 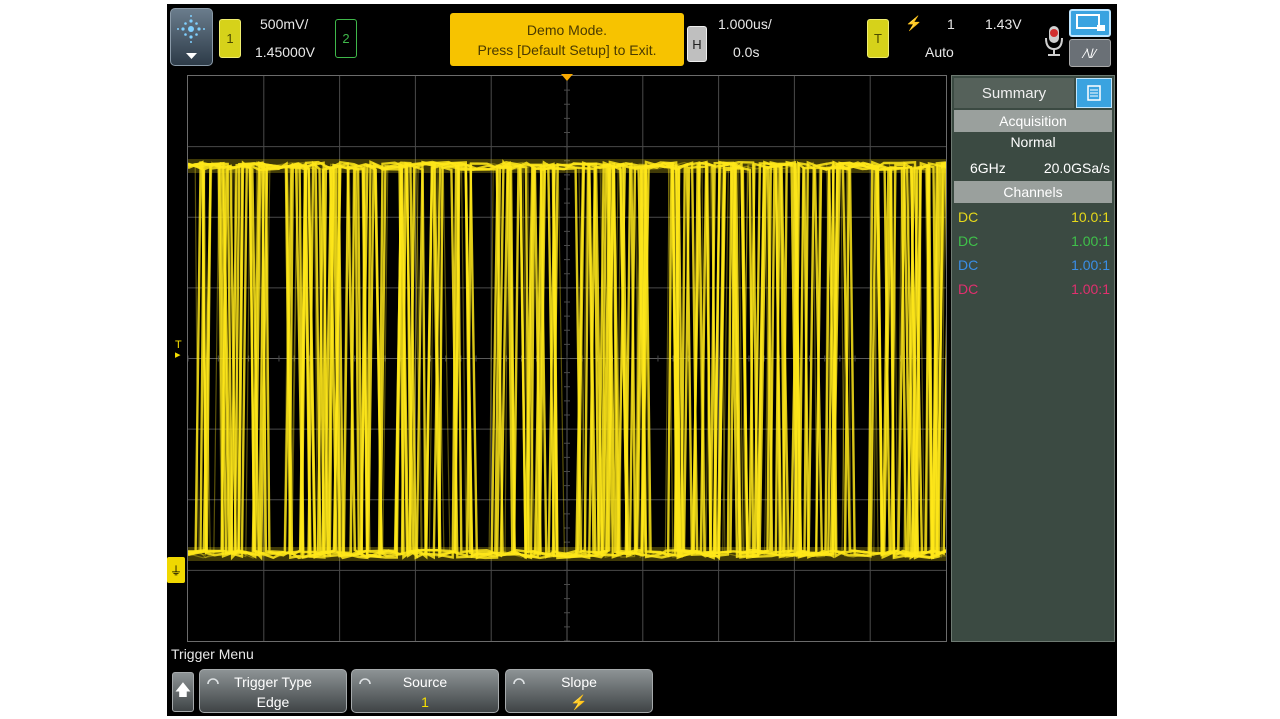 I want to click on demo-mode-title: Demo Mode., so click(x=567, y=29).